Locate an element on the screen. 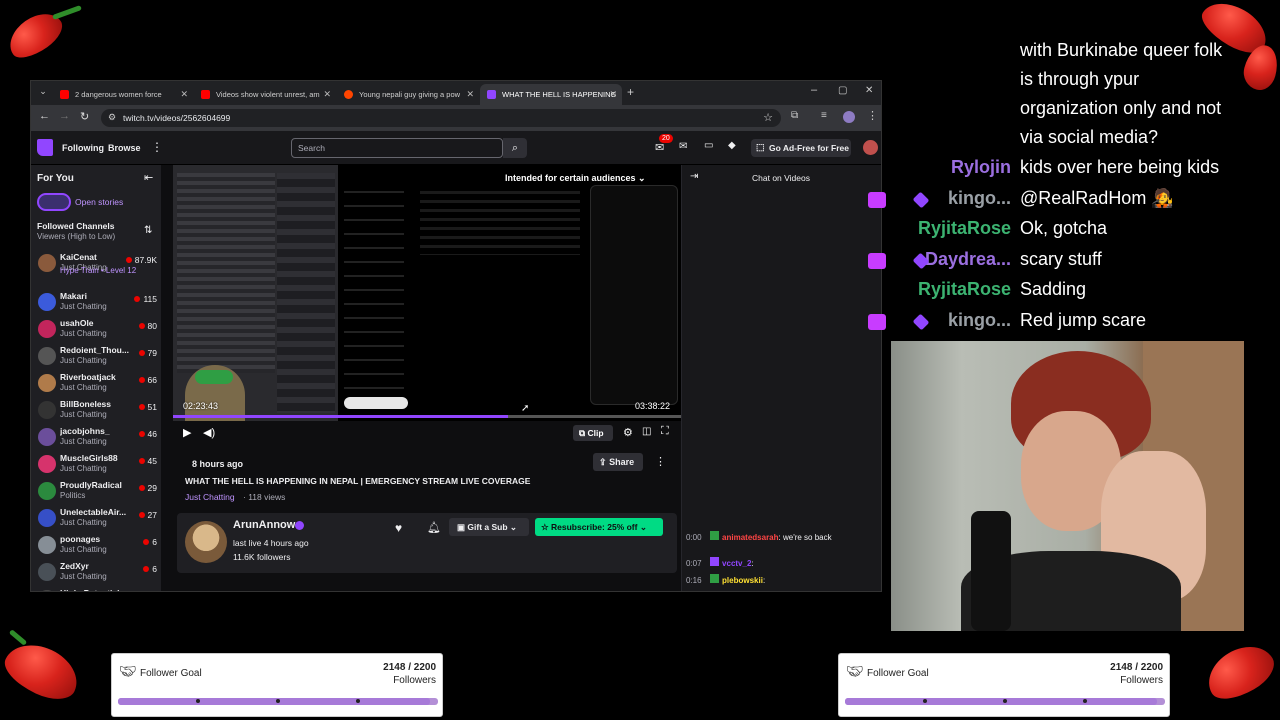 The image size is (1280, 720). open-stories-link: Open stories is located at coordinates (99, 202).